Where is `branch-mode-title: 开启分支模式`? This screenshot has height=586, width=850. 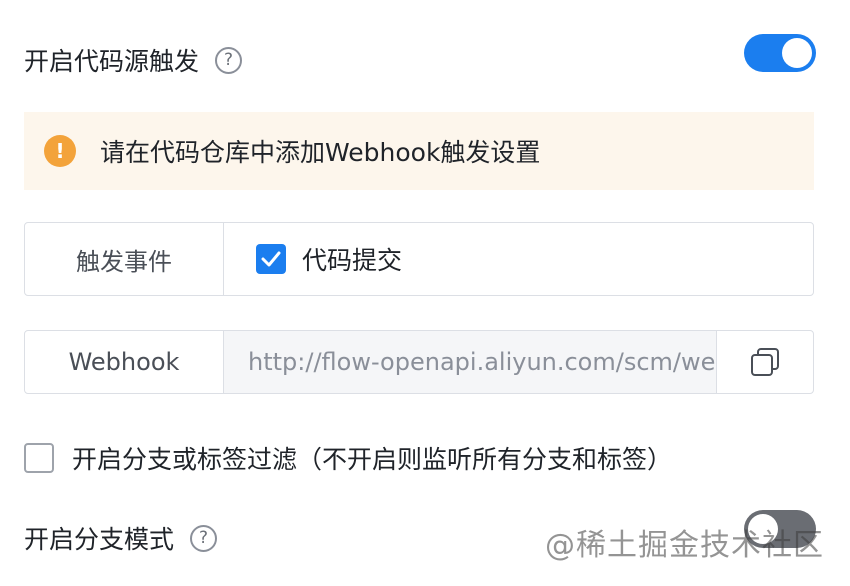
branch-mode-title: 开启分支模式 is located at coordinates (99, 539).